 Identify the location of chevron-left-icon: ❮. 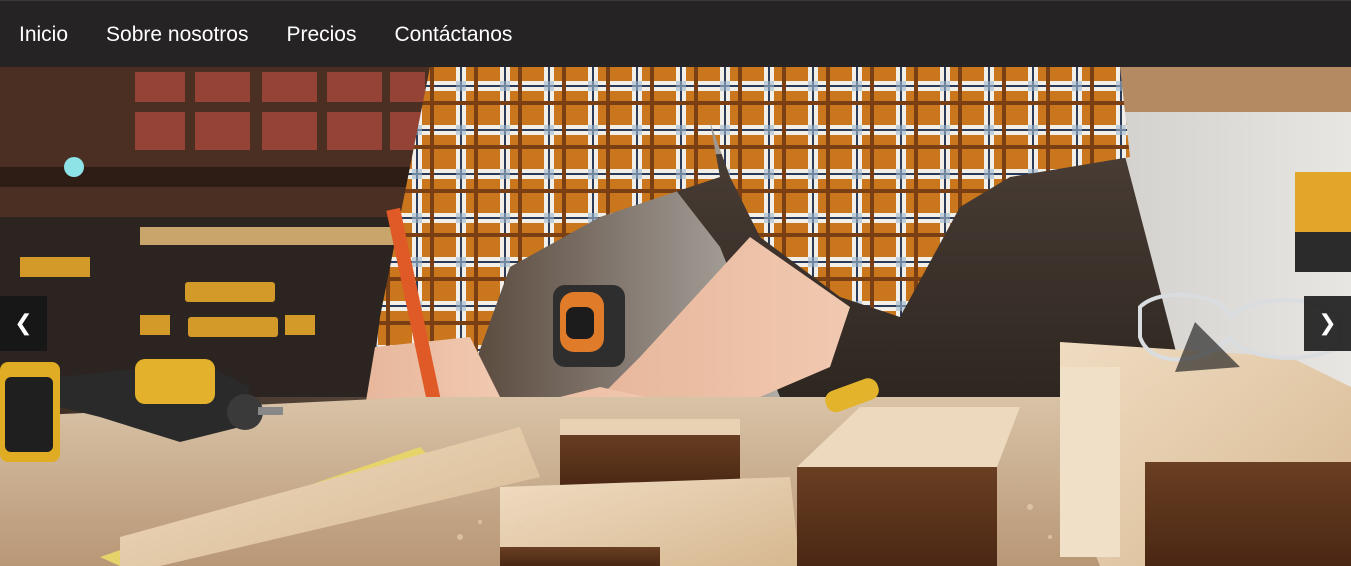
(23, 323).